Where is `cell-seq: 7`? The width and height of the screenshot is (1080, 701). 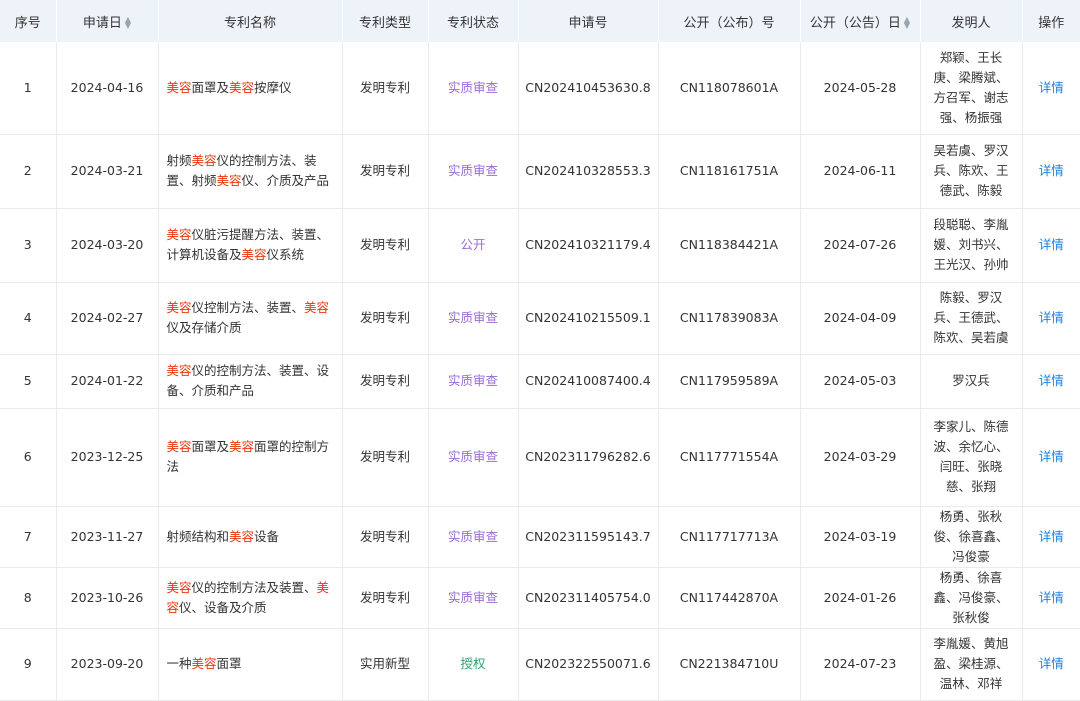 cell-seq: 7 is located at coordinates (28, 537).